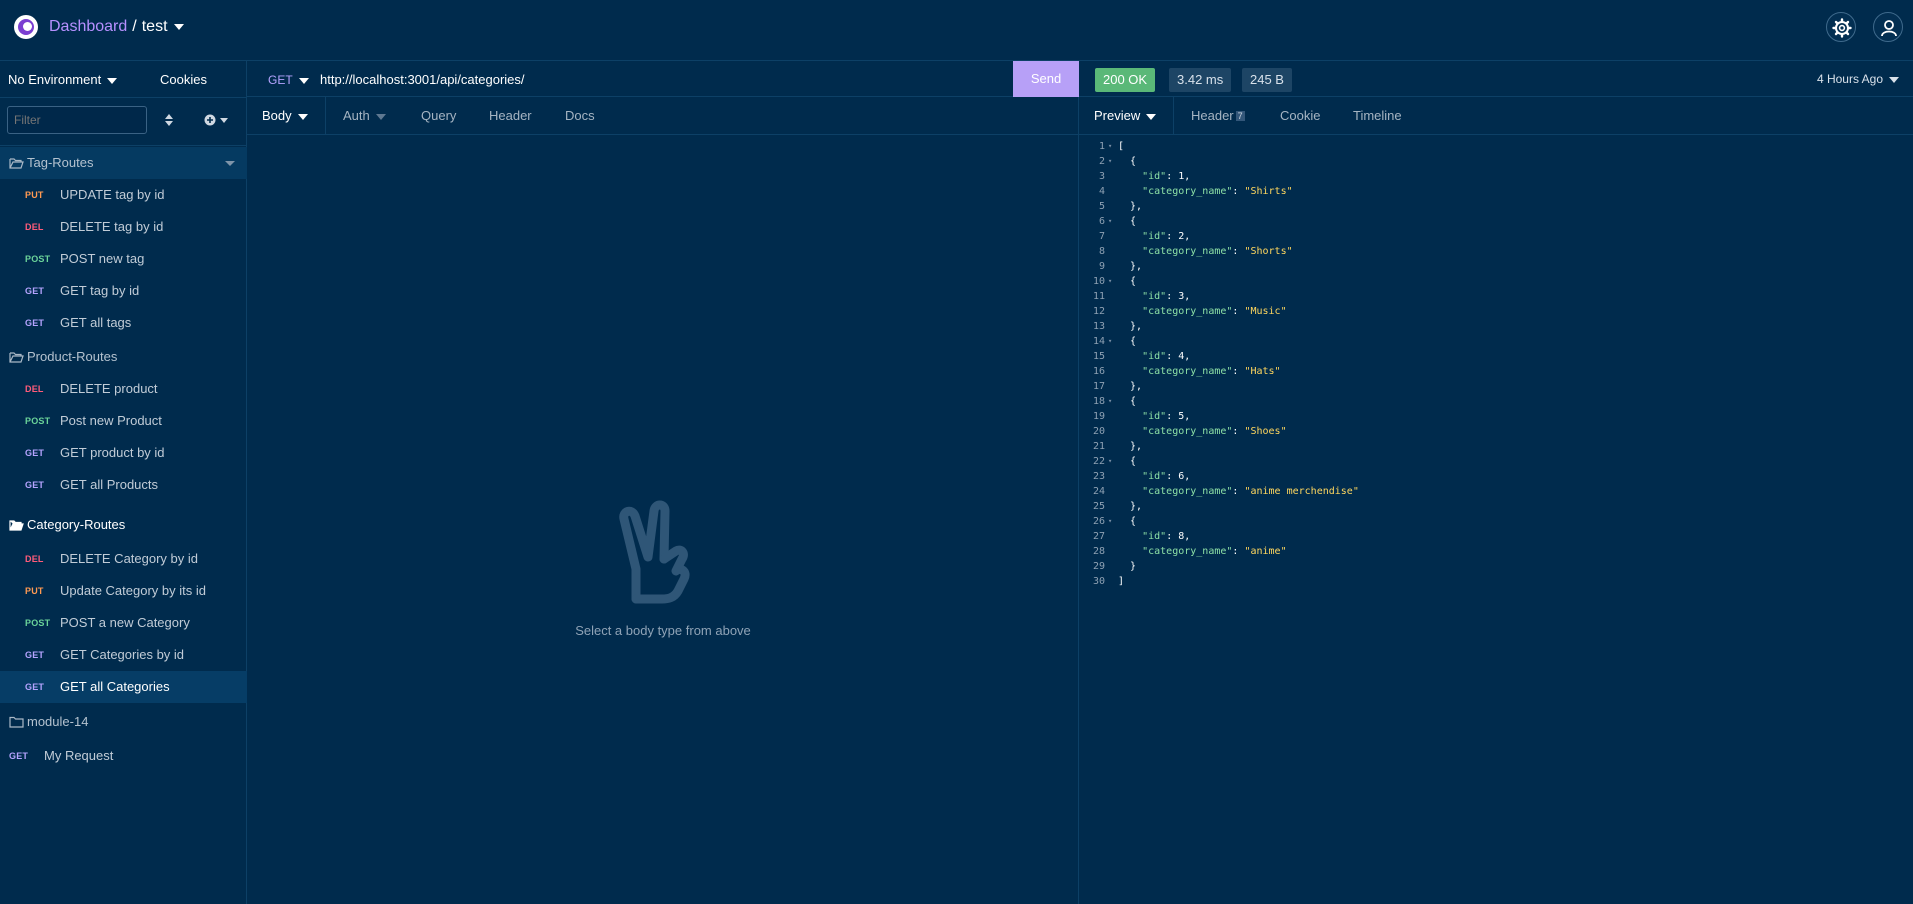 This screenshot has height=904, width=1913. Describe the element at coordinates (1211, 371) in the screenshot. I see `code-text: "category_name": "Hats"` at that location.